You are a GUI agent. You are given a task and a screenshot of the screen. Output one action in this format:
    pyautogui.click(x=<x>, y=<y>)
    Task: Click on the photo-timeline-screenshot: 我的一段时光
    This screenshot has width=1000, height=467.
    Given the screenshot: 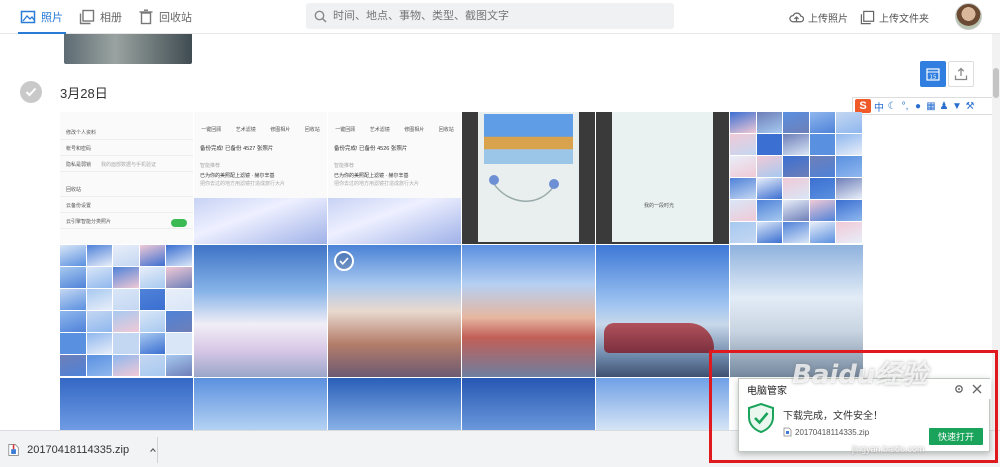 What is the action you would take?
    pyautogui.click(x=662, y=178)
    